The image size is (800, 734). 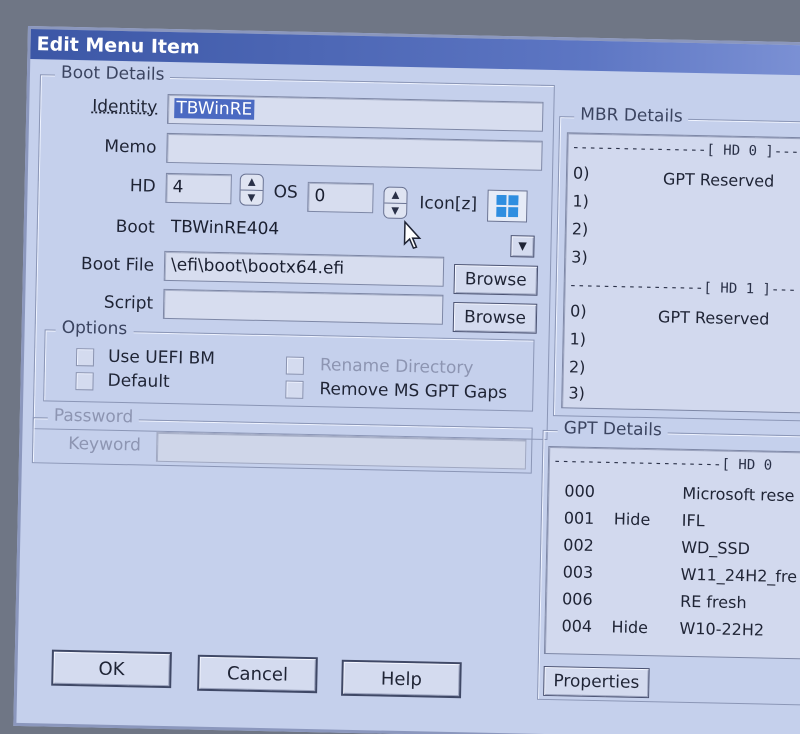 I want to click on rename-directory-label: Rename Directory, so click(x=396, y=367).